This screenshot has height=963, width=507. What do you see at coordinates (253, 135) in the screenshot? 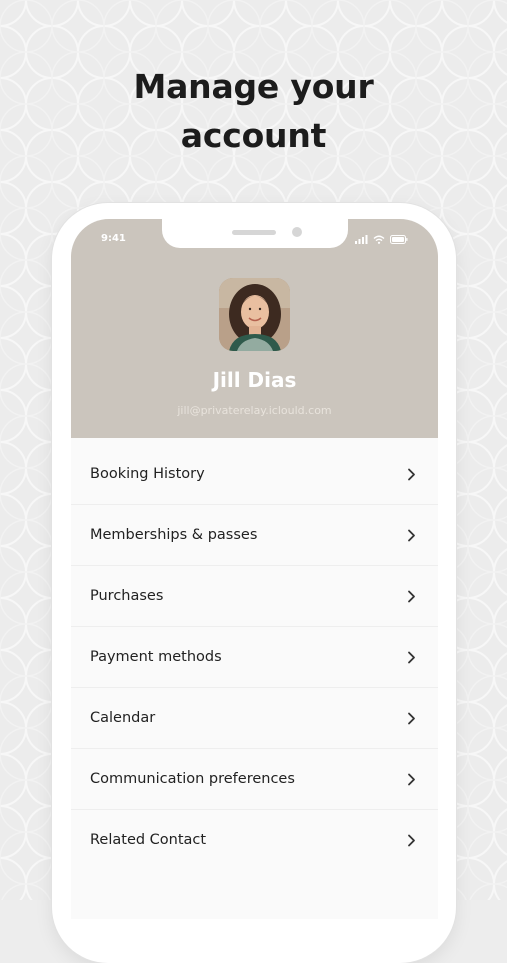
I see `headline-line-2: account` at bounding box center [253, 135].